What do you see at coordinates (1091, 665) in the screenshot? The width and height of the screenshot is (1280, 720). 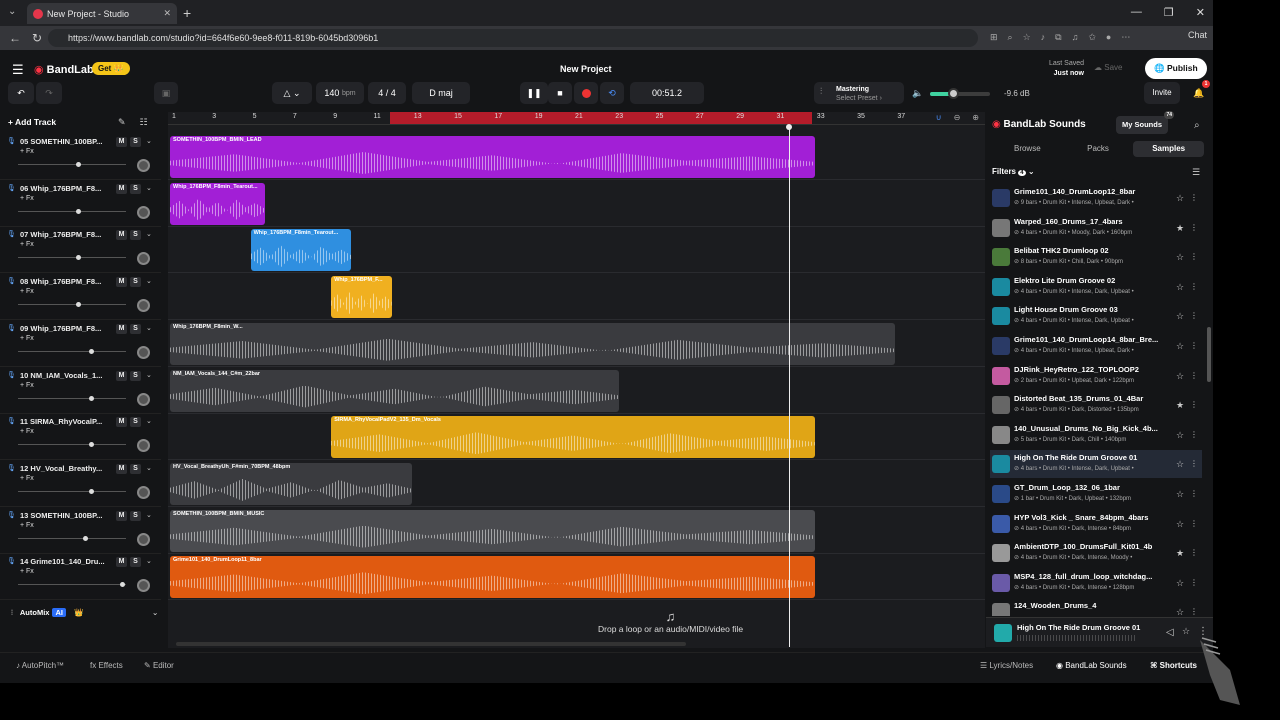 I see `bandlab-sounds-button: ◉ BandLab Sounds` at bounding box center [1091, 665].